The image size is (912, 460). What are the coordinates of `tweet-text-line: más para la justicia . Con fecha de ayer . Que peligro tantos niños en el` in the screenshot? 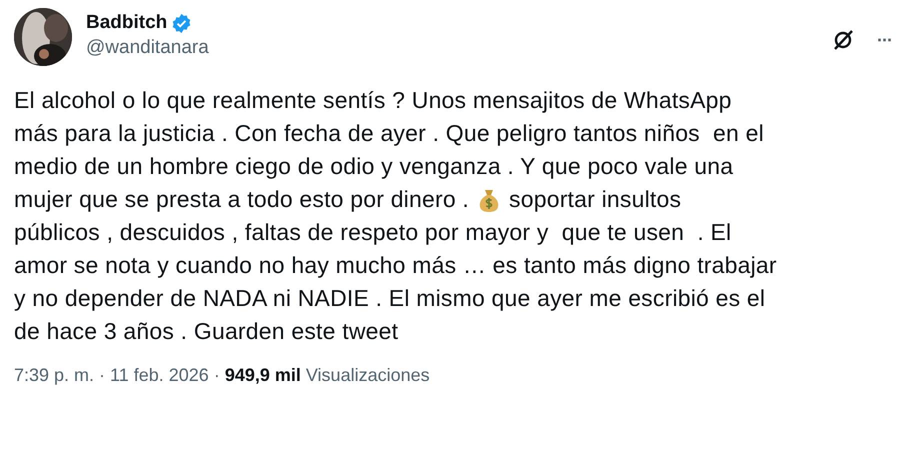 It's located at (389, 133).